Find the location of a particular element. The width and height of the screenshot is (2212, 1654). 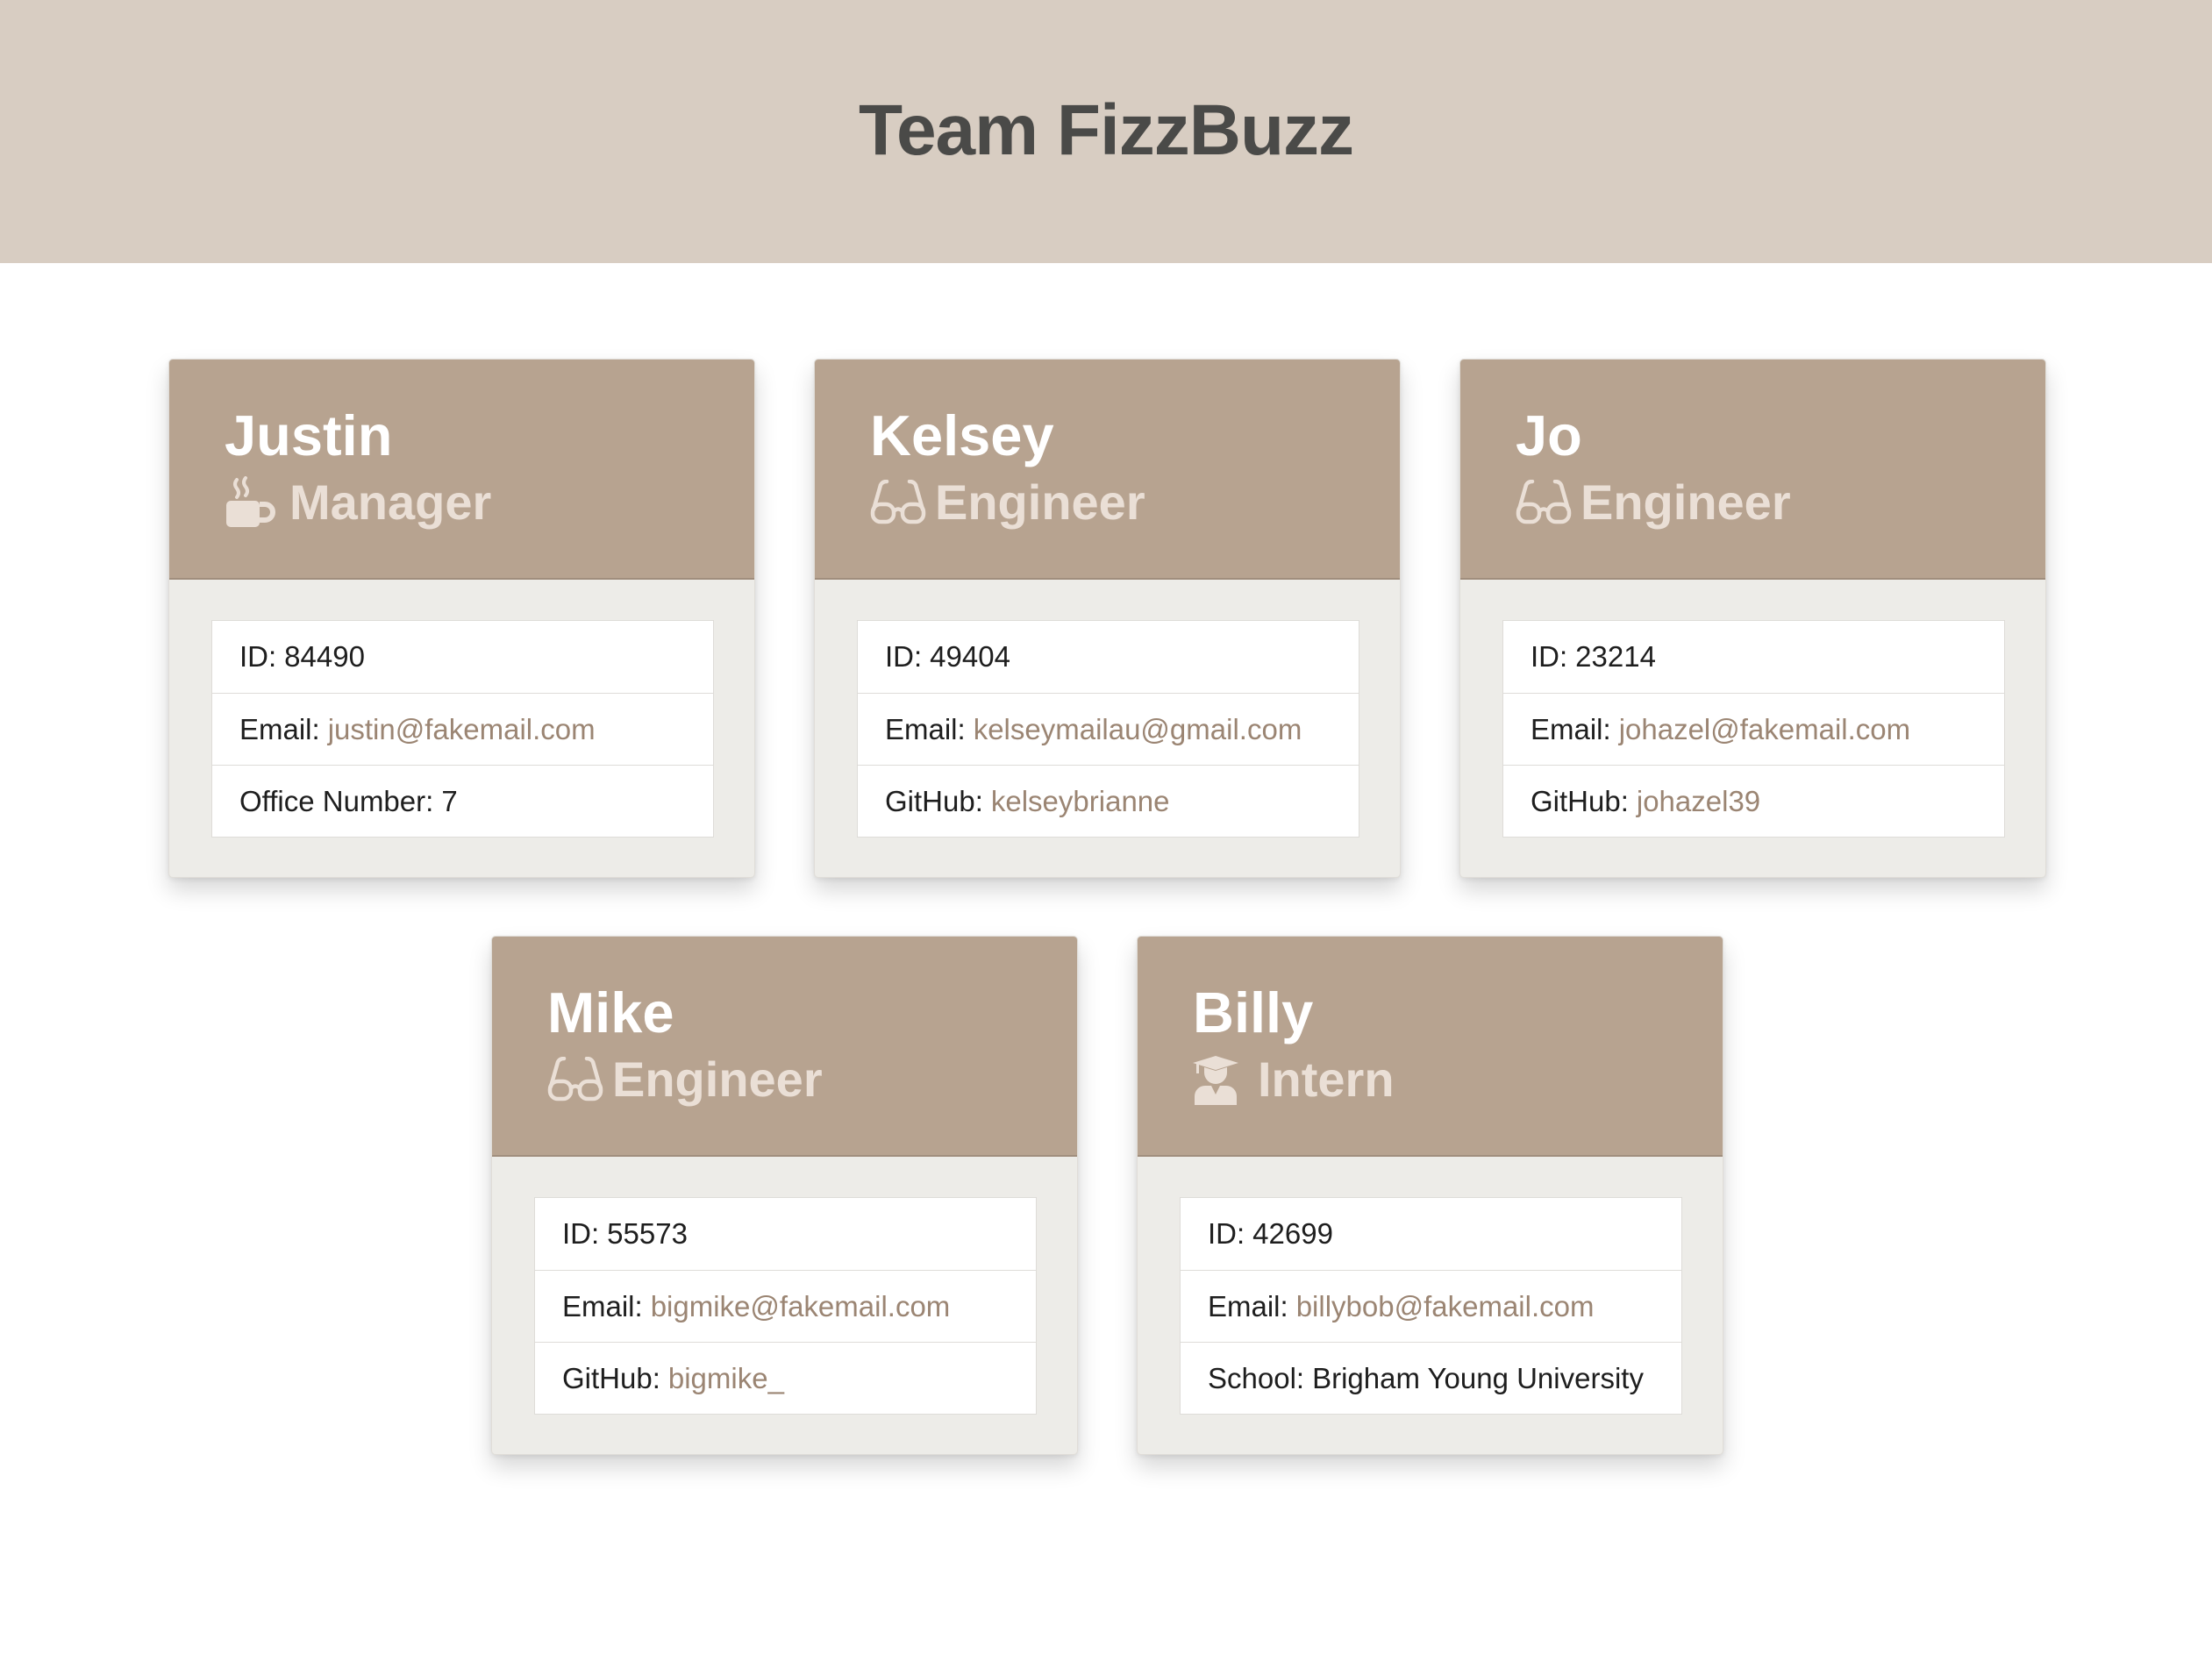

email-row: Email: johazel@fakemail.com is located at coordinates (1753, 729).